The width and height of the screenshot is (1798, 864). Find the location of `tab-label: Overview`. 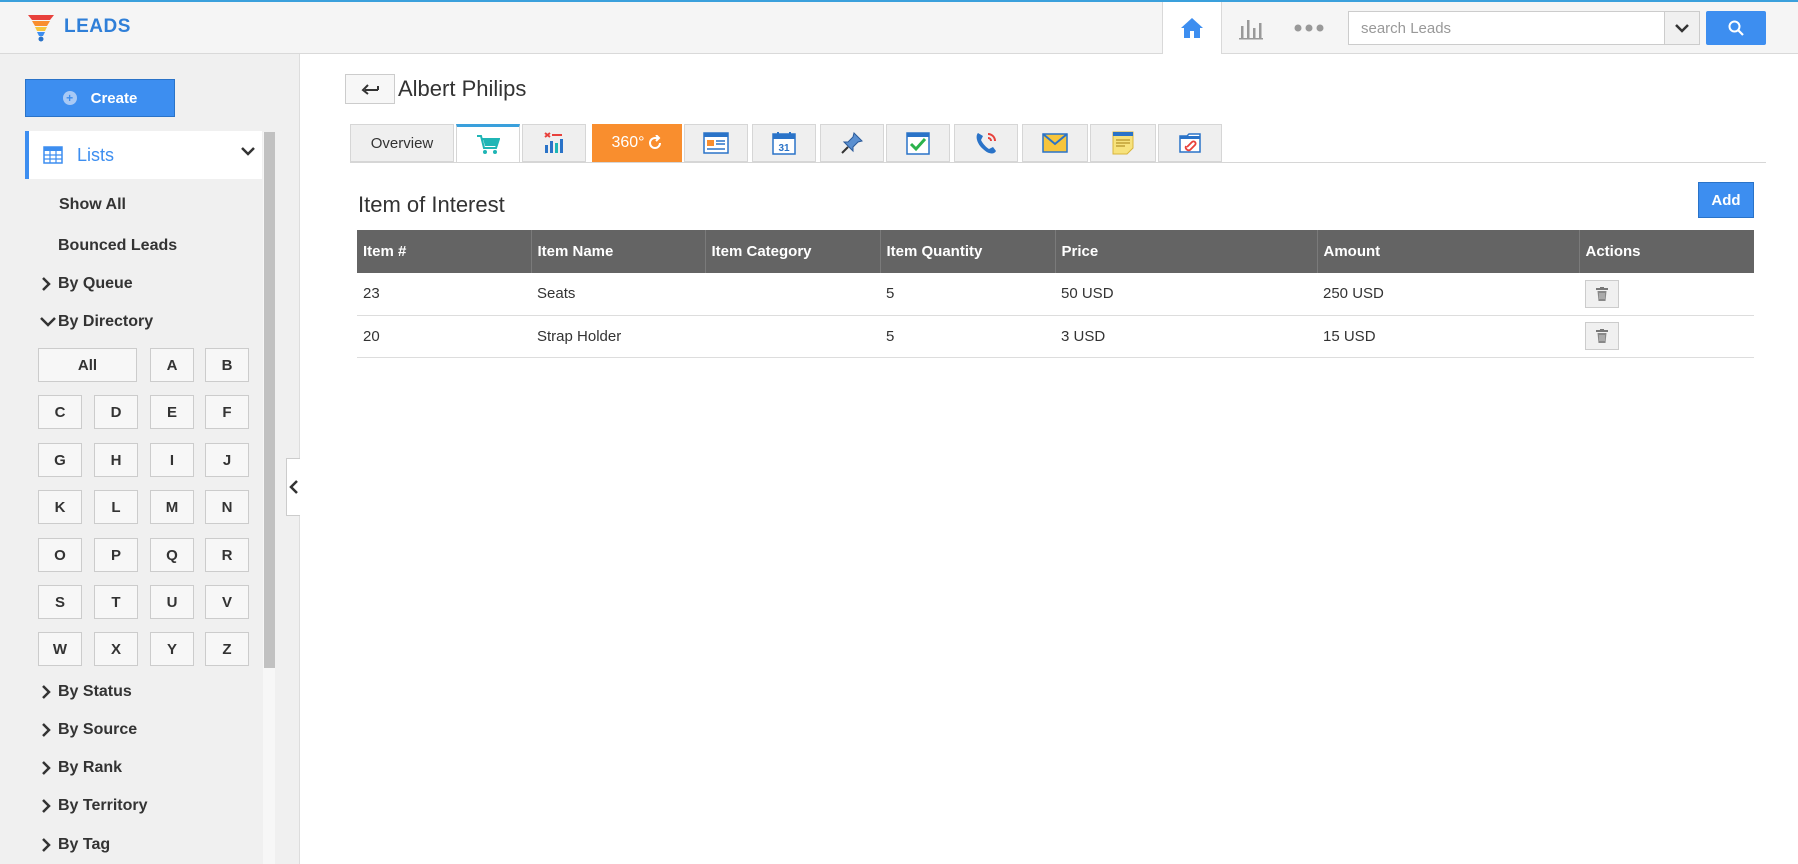

tab-label: Overview is located at coordinates (402, 143).